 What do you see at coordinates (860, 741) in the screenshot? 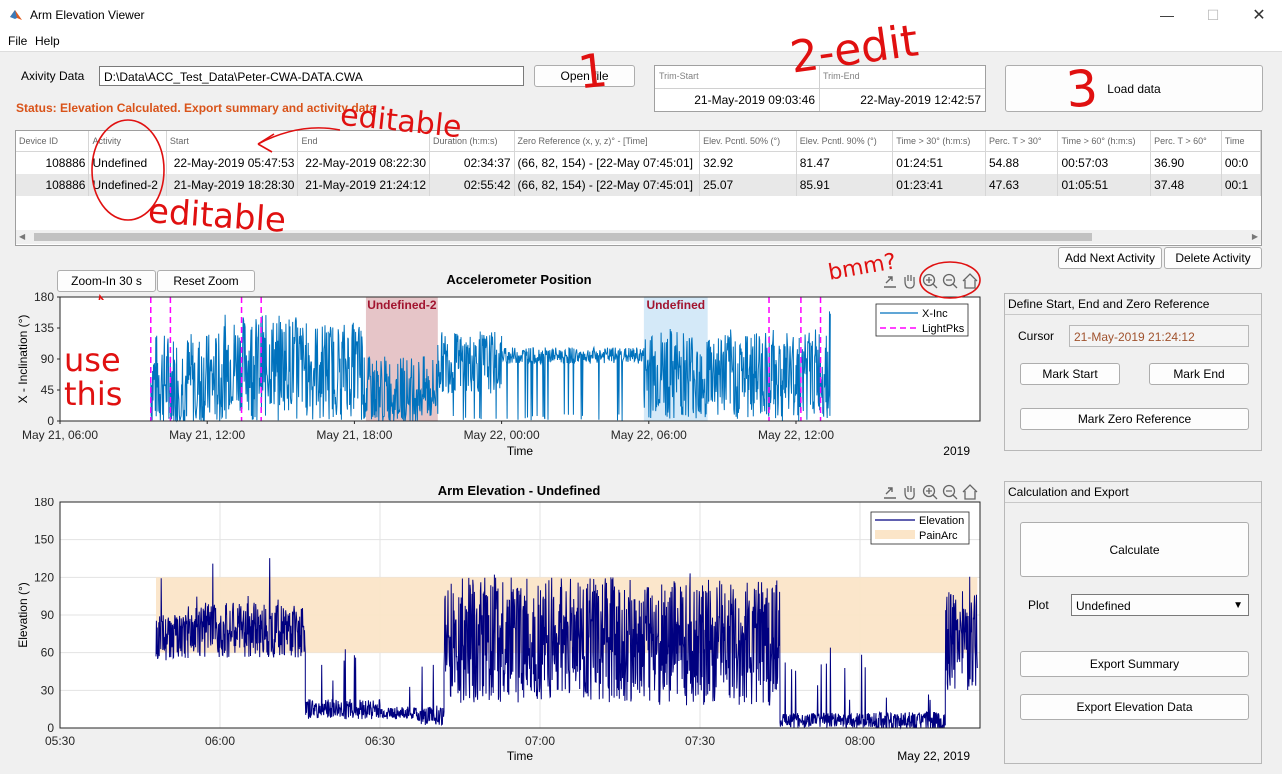
I see `x-tick-label: 08:00` at bounding box center [860, 741].